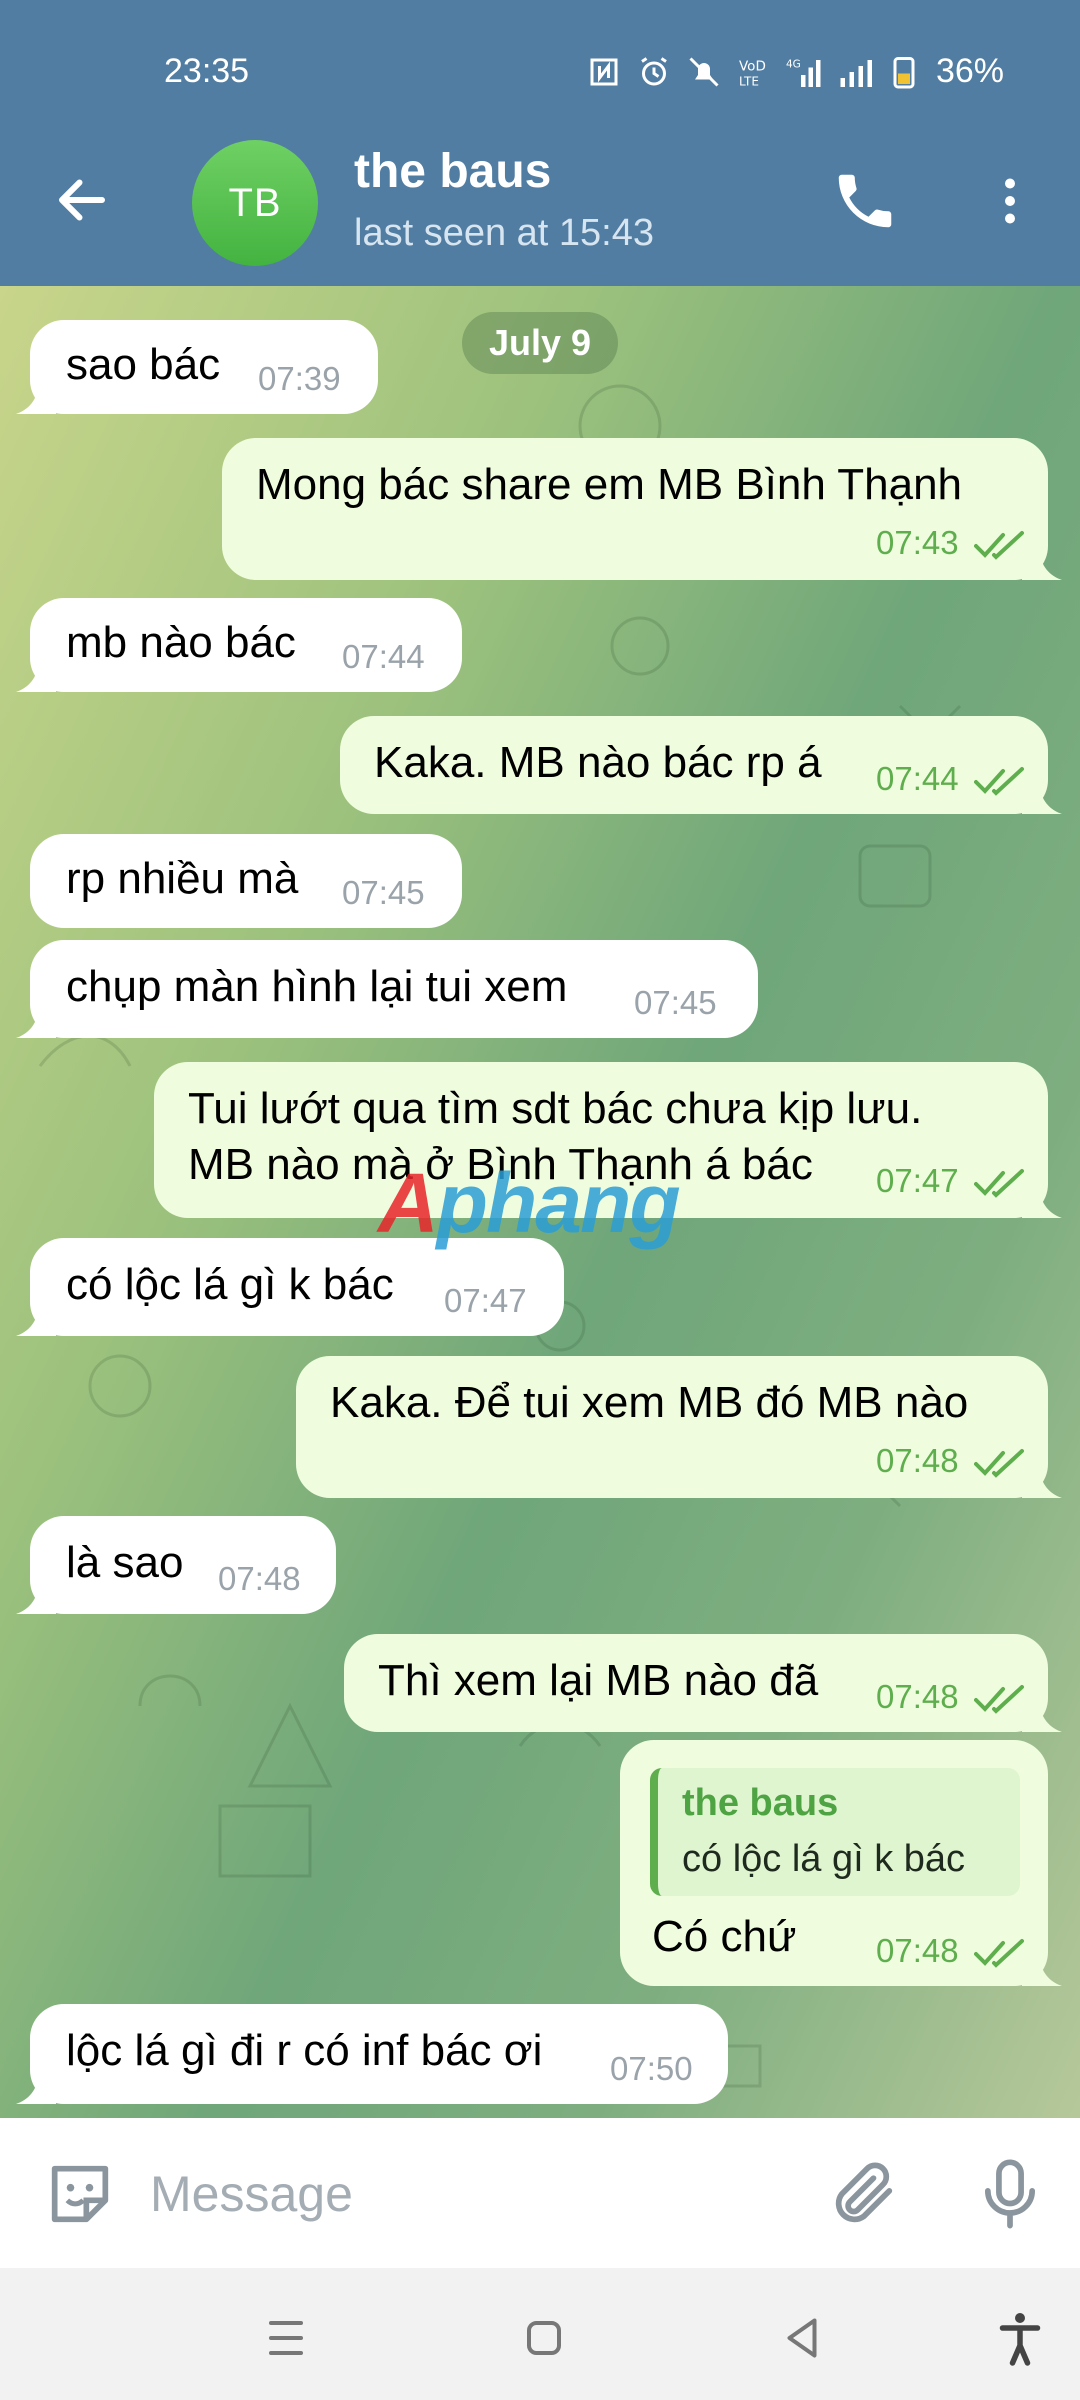 Image resolution: width=1080 pixels, height=2400 pixels. What do you see at coordinates (504, 233) in the screenshot?
I see `last-seen-status: last seen at 15:43` at bounding box center [504, 233].